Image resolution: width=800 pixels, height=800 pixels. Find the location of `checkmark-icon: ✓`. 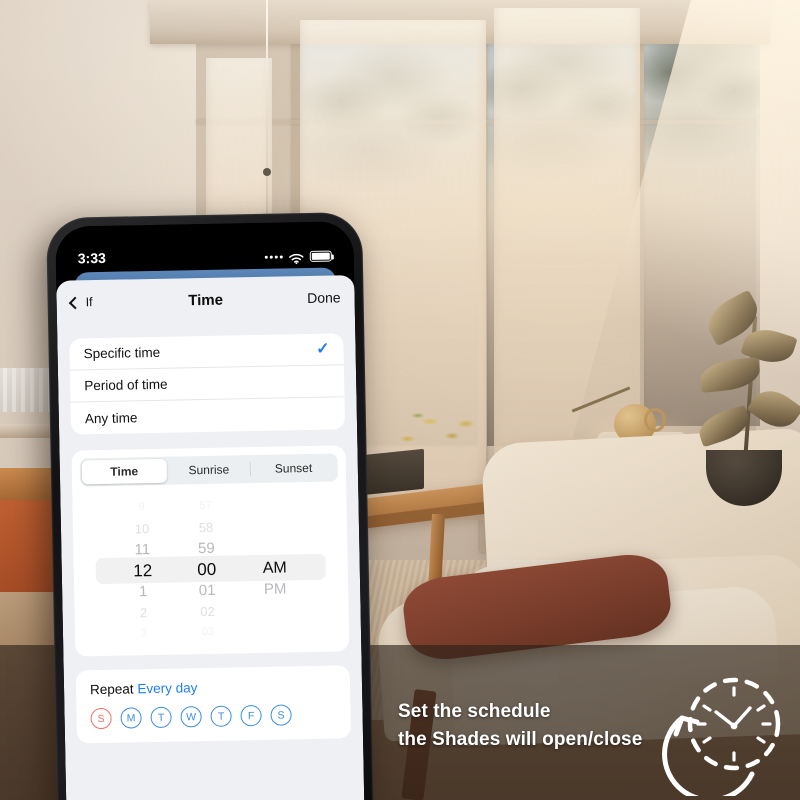

checkmark-icon: ✓ is located at coordinates (322, 349).